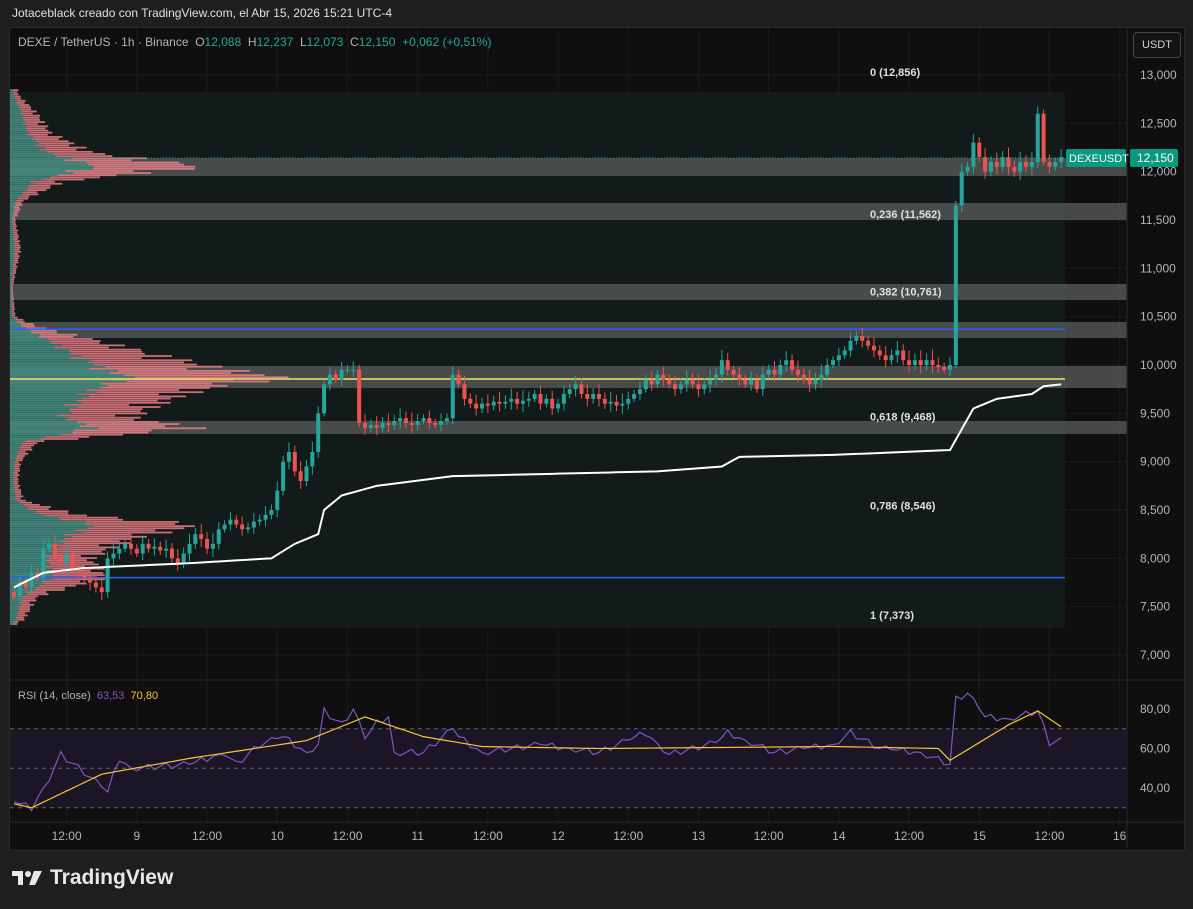 This screenshot has height=909, width=1193. What do you see at coordinates (223, 42) in the screenshot?
I see `open-value: 12,088` at bounding box center [223, 42].